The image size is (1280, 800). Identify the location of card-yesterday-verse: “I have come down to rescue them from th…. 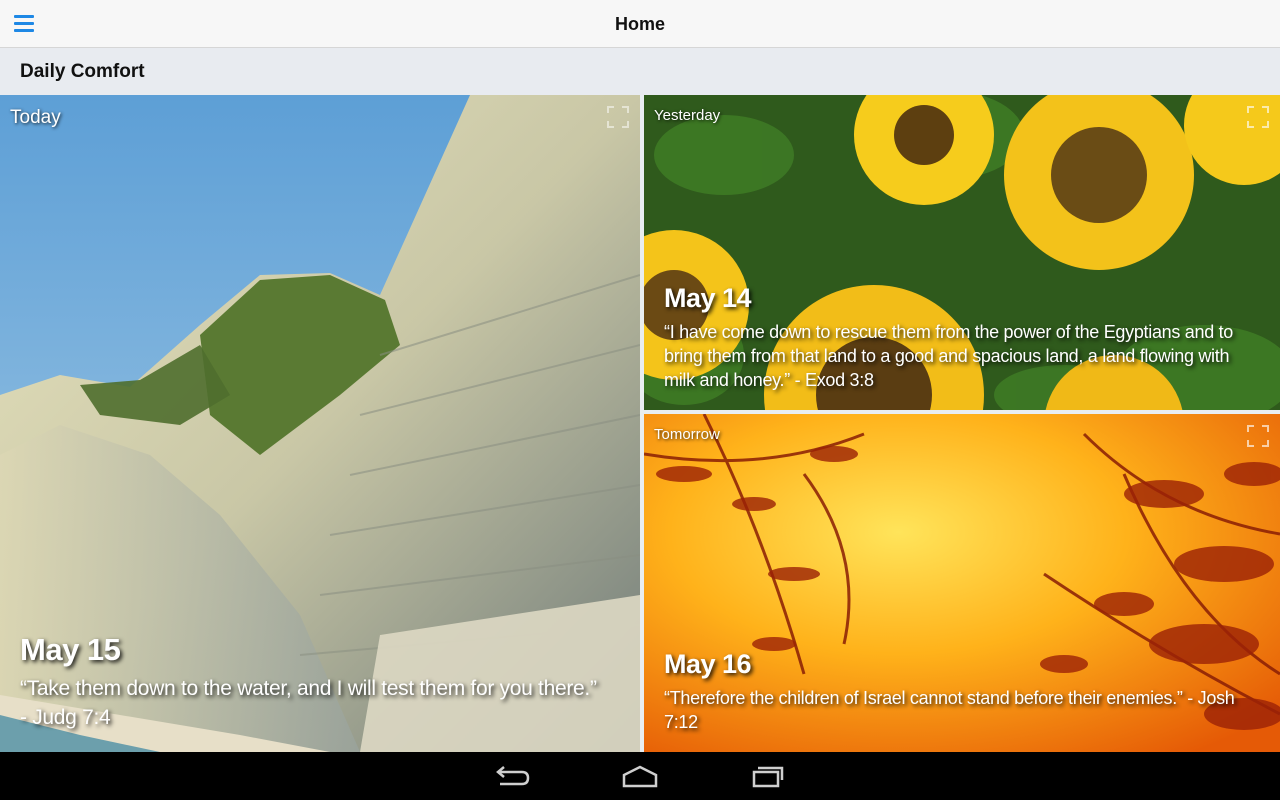
(949, 356).